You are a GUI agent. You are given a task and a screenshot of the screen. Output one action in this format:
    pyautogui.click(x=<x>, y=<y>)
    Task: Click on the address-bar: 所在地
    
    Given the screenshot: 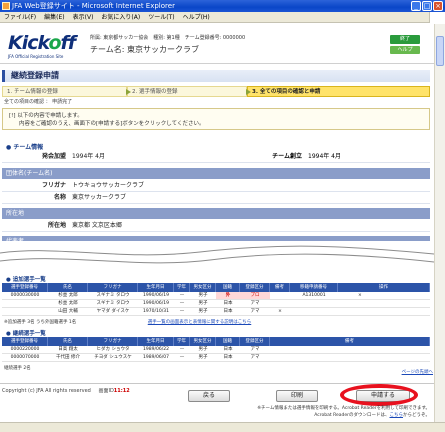 What is the action you would take?
    pyautogui.click(x=216, y=213)
    